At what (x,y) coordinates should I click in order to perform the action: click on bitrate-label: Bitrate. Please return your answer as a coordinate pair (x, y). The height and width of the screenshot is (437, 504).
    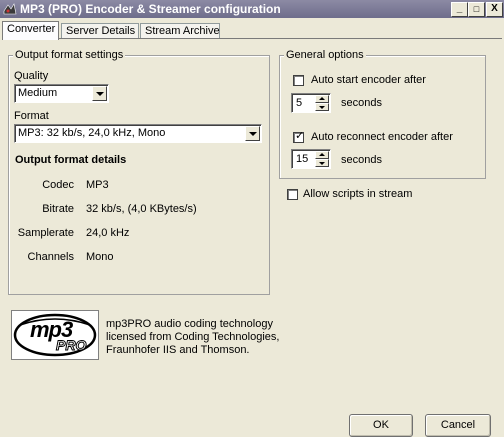
    Looking at the image, I should click on (58, 209).